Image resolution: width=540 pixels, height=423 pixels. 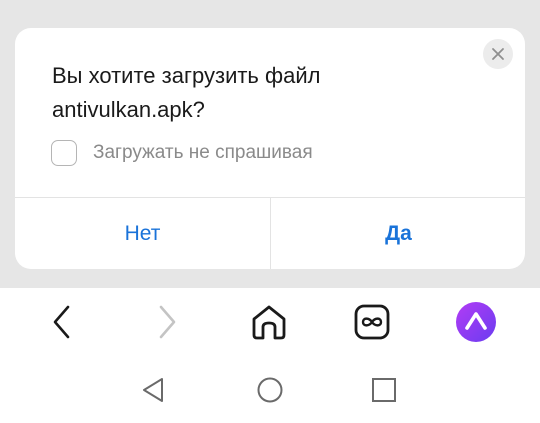 I want to click on close-icon, so click(x=498, y=54).